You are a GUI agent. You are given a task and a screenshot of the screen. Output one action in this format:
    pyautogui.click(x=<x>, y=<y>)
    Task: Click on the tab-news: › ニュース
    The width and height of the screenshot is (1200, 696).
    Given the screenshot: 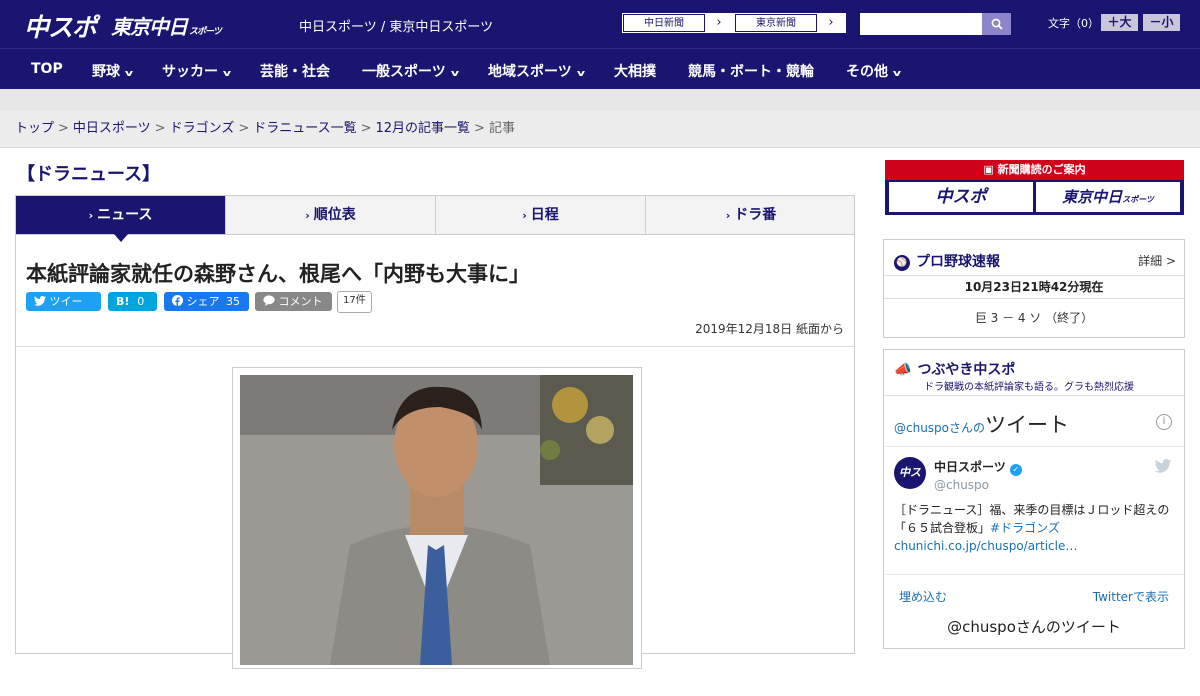 What is the action you would take?
    pyautogui.click(x=121, y=219)
    